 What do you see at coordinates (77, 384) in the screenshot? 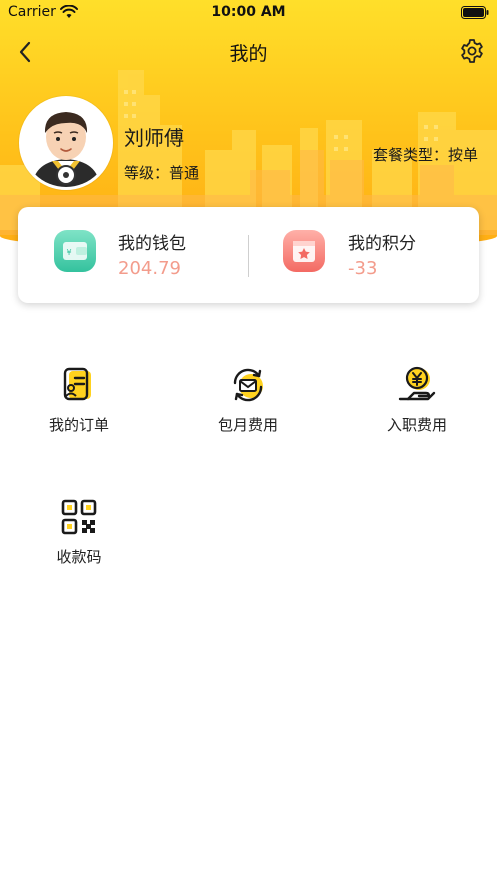
I see `order-list-icon` at bounding box center [77, 384].